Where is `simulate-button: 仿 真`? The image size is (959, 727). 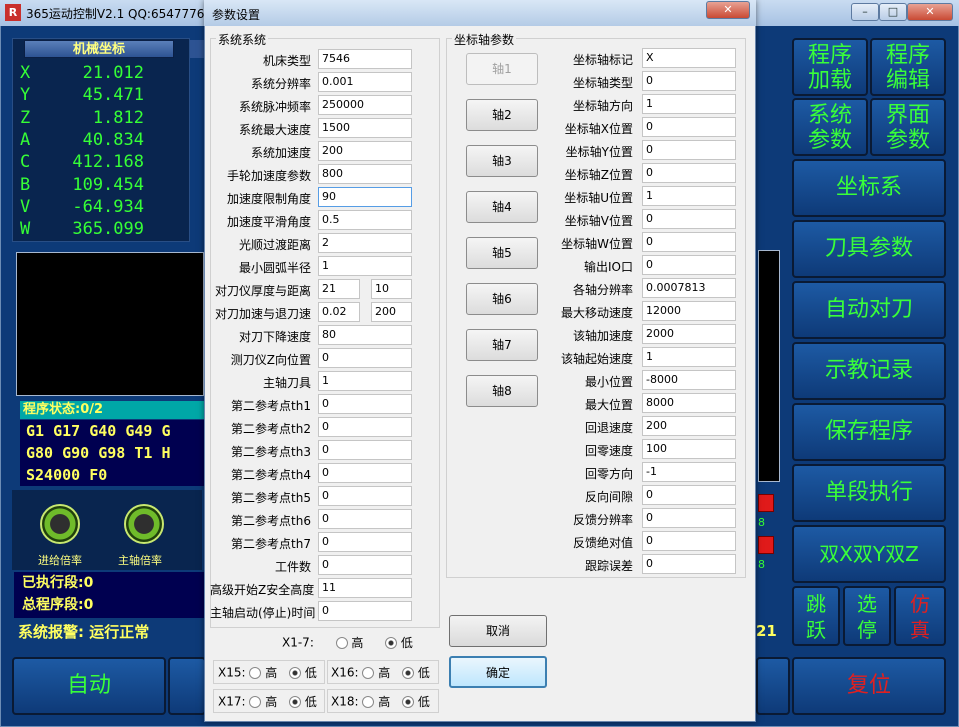 simulate-button: 仿 真 is located at coordinates (920, 616).